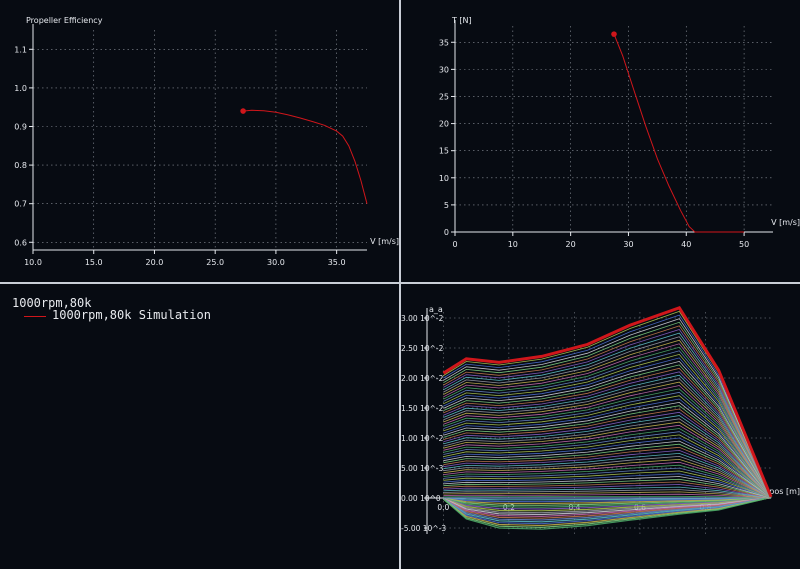 The height and width of the screenshot is (569, 800). What do you see at coordinates (461, 20) in the screenshot?
I see `y-axis-label: T [N]` at bounding box center [461, 20].